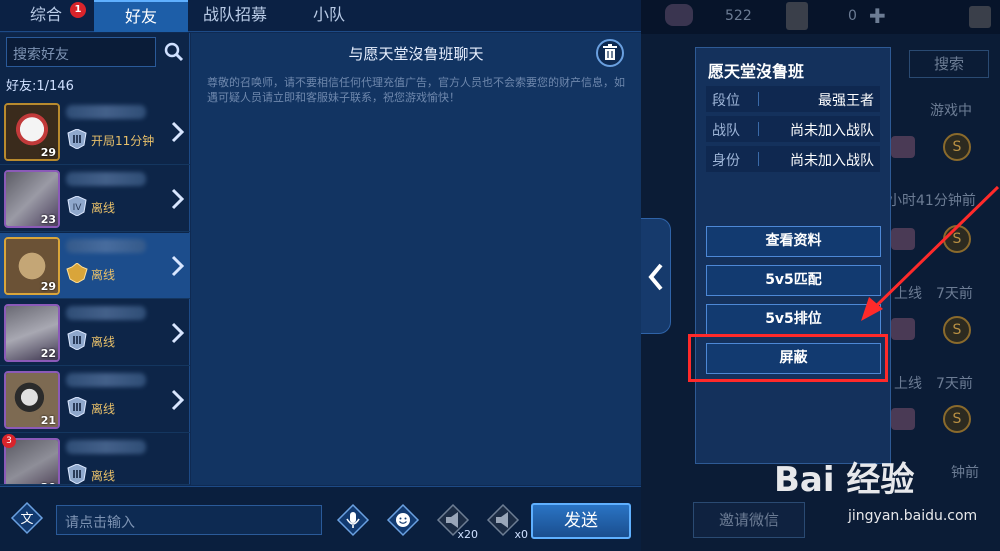 The image size is (1000, 551). I want to click on svg-text: IV, so click(78, 208).